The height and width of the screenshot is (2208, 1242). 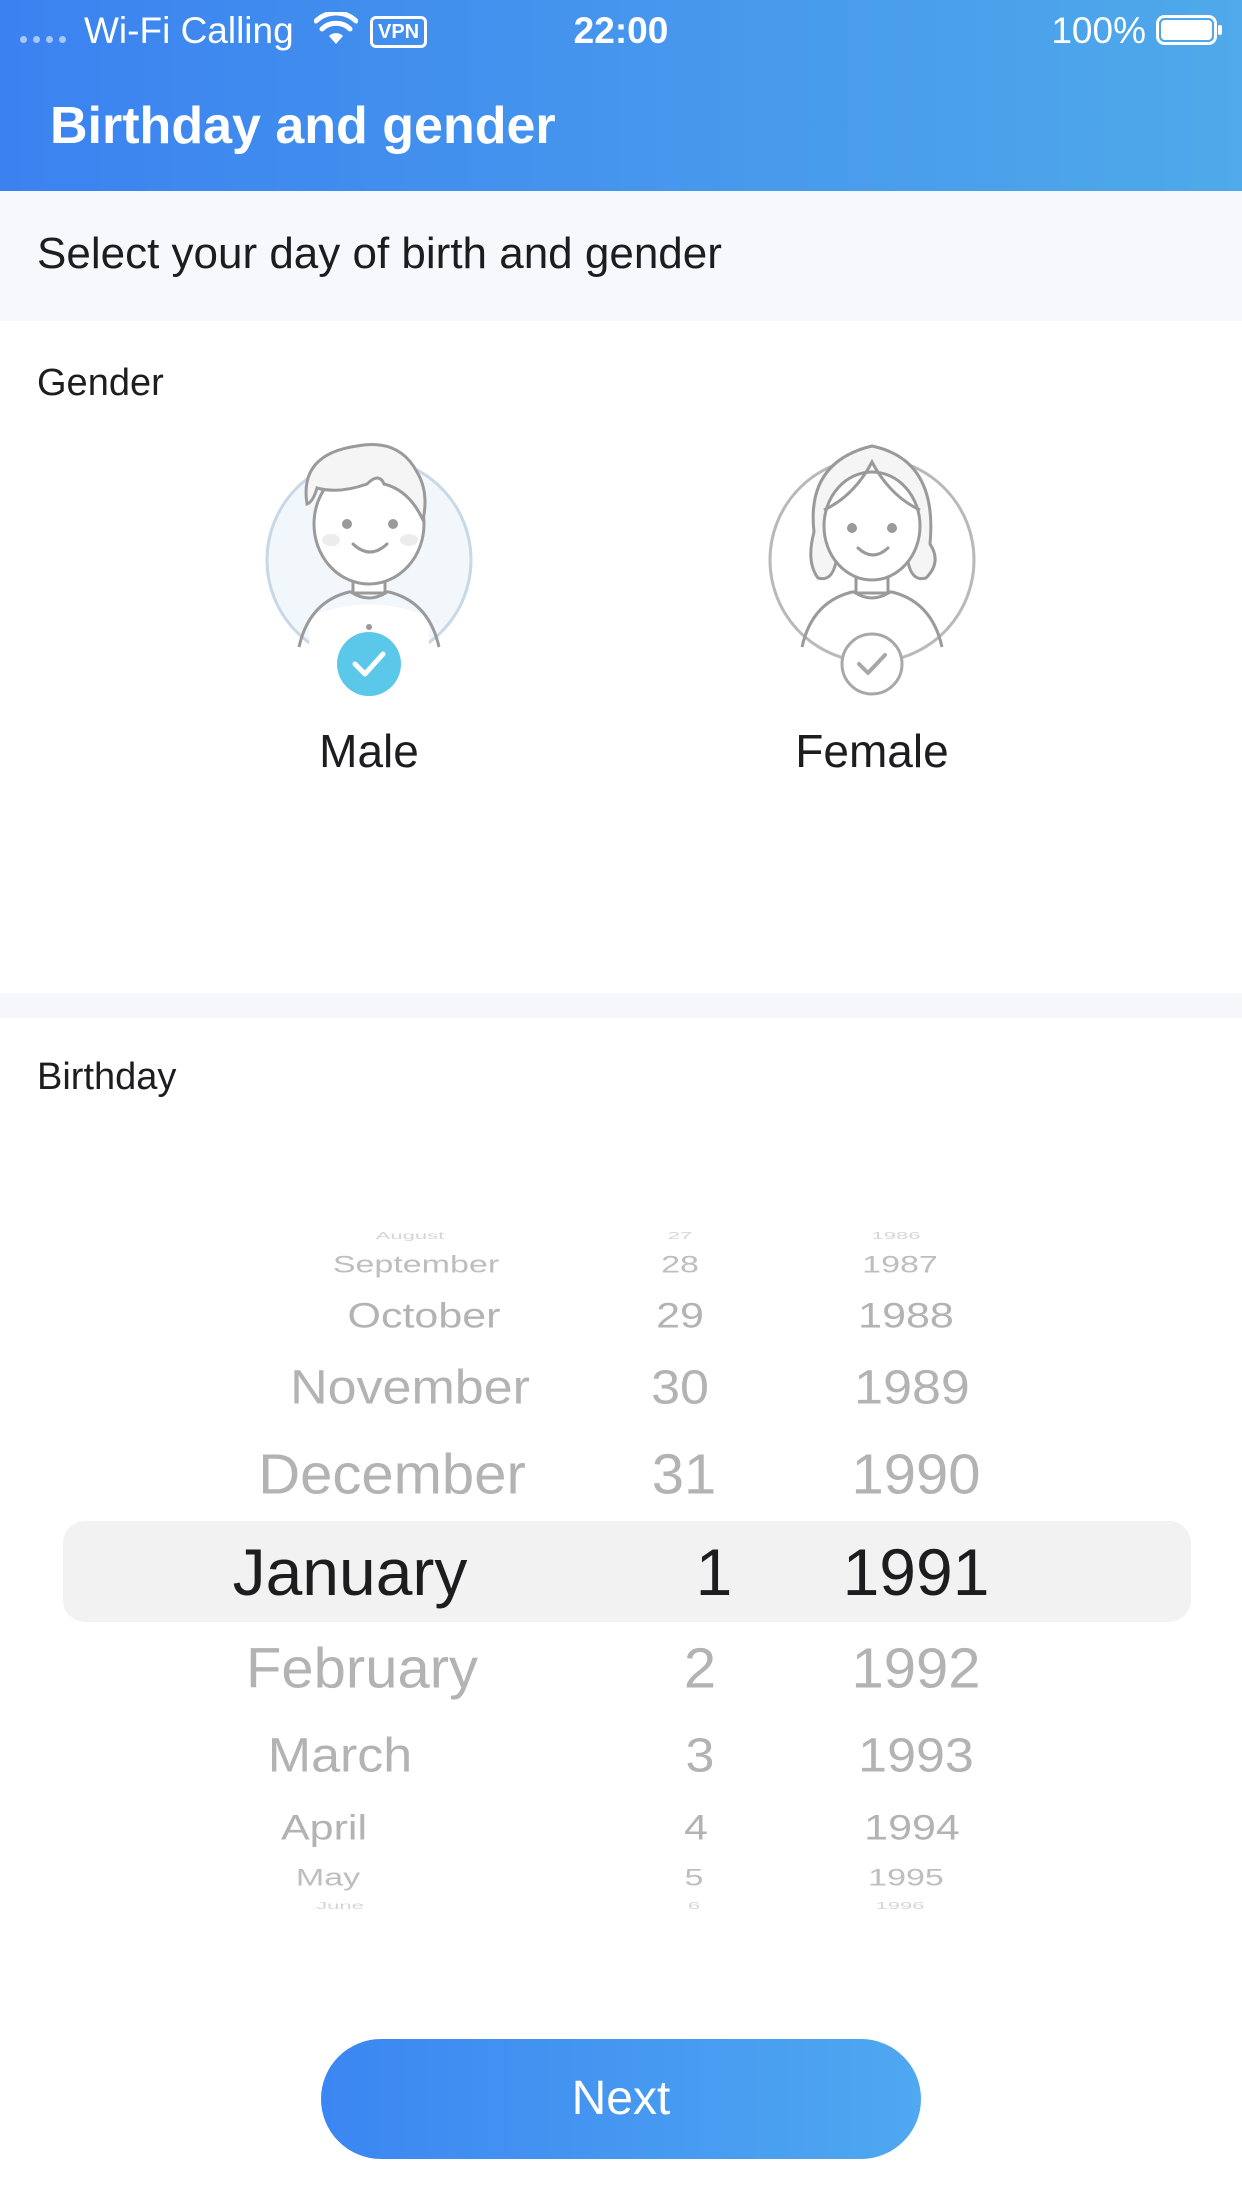 What do you see at coordinates (700, 1669) in the screenshot?
I see `day-option: 2` at bounding box center [700, 1669].